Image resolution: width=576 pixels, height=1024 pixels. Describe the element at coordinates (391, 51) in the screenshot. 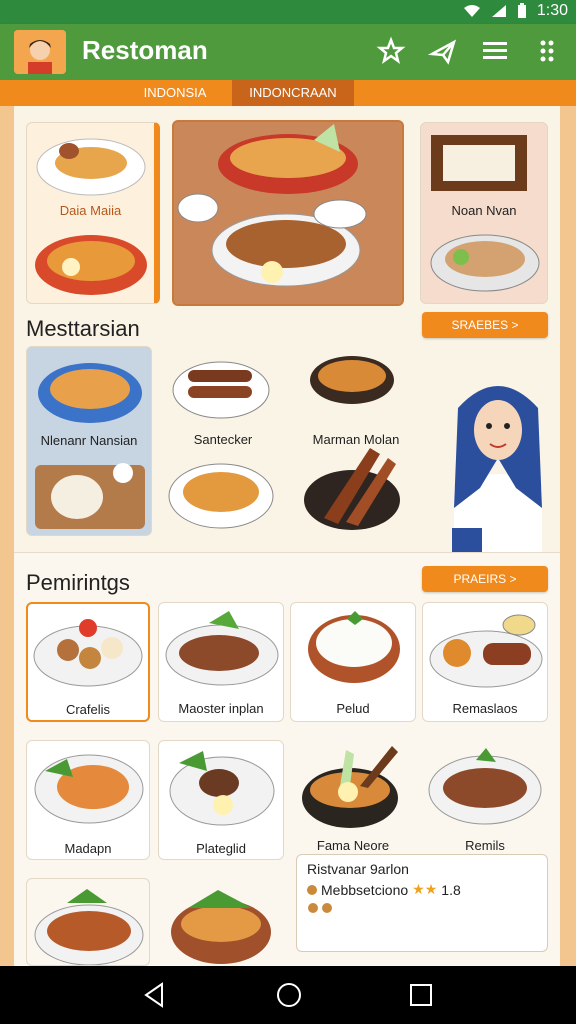

I see `star-icon` at that location.